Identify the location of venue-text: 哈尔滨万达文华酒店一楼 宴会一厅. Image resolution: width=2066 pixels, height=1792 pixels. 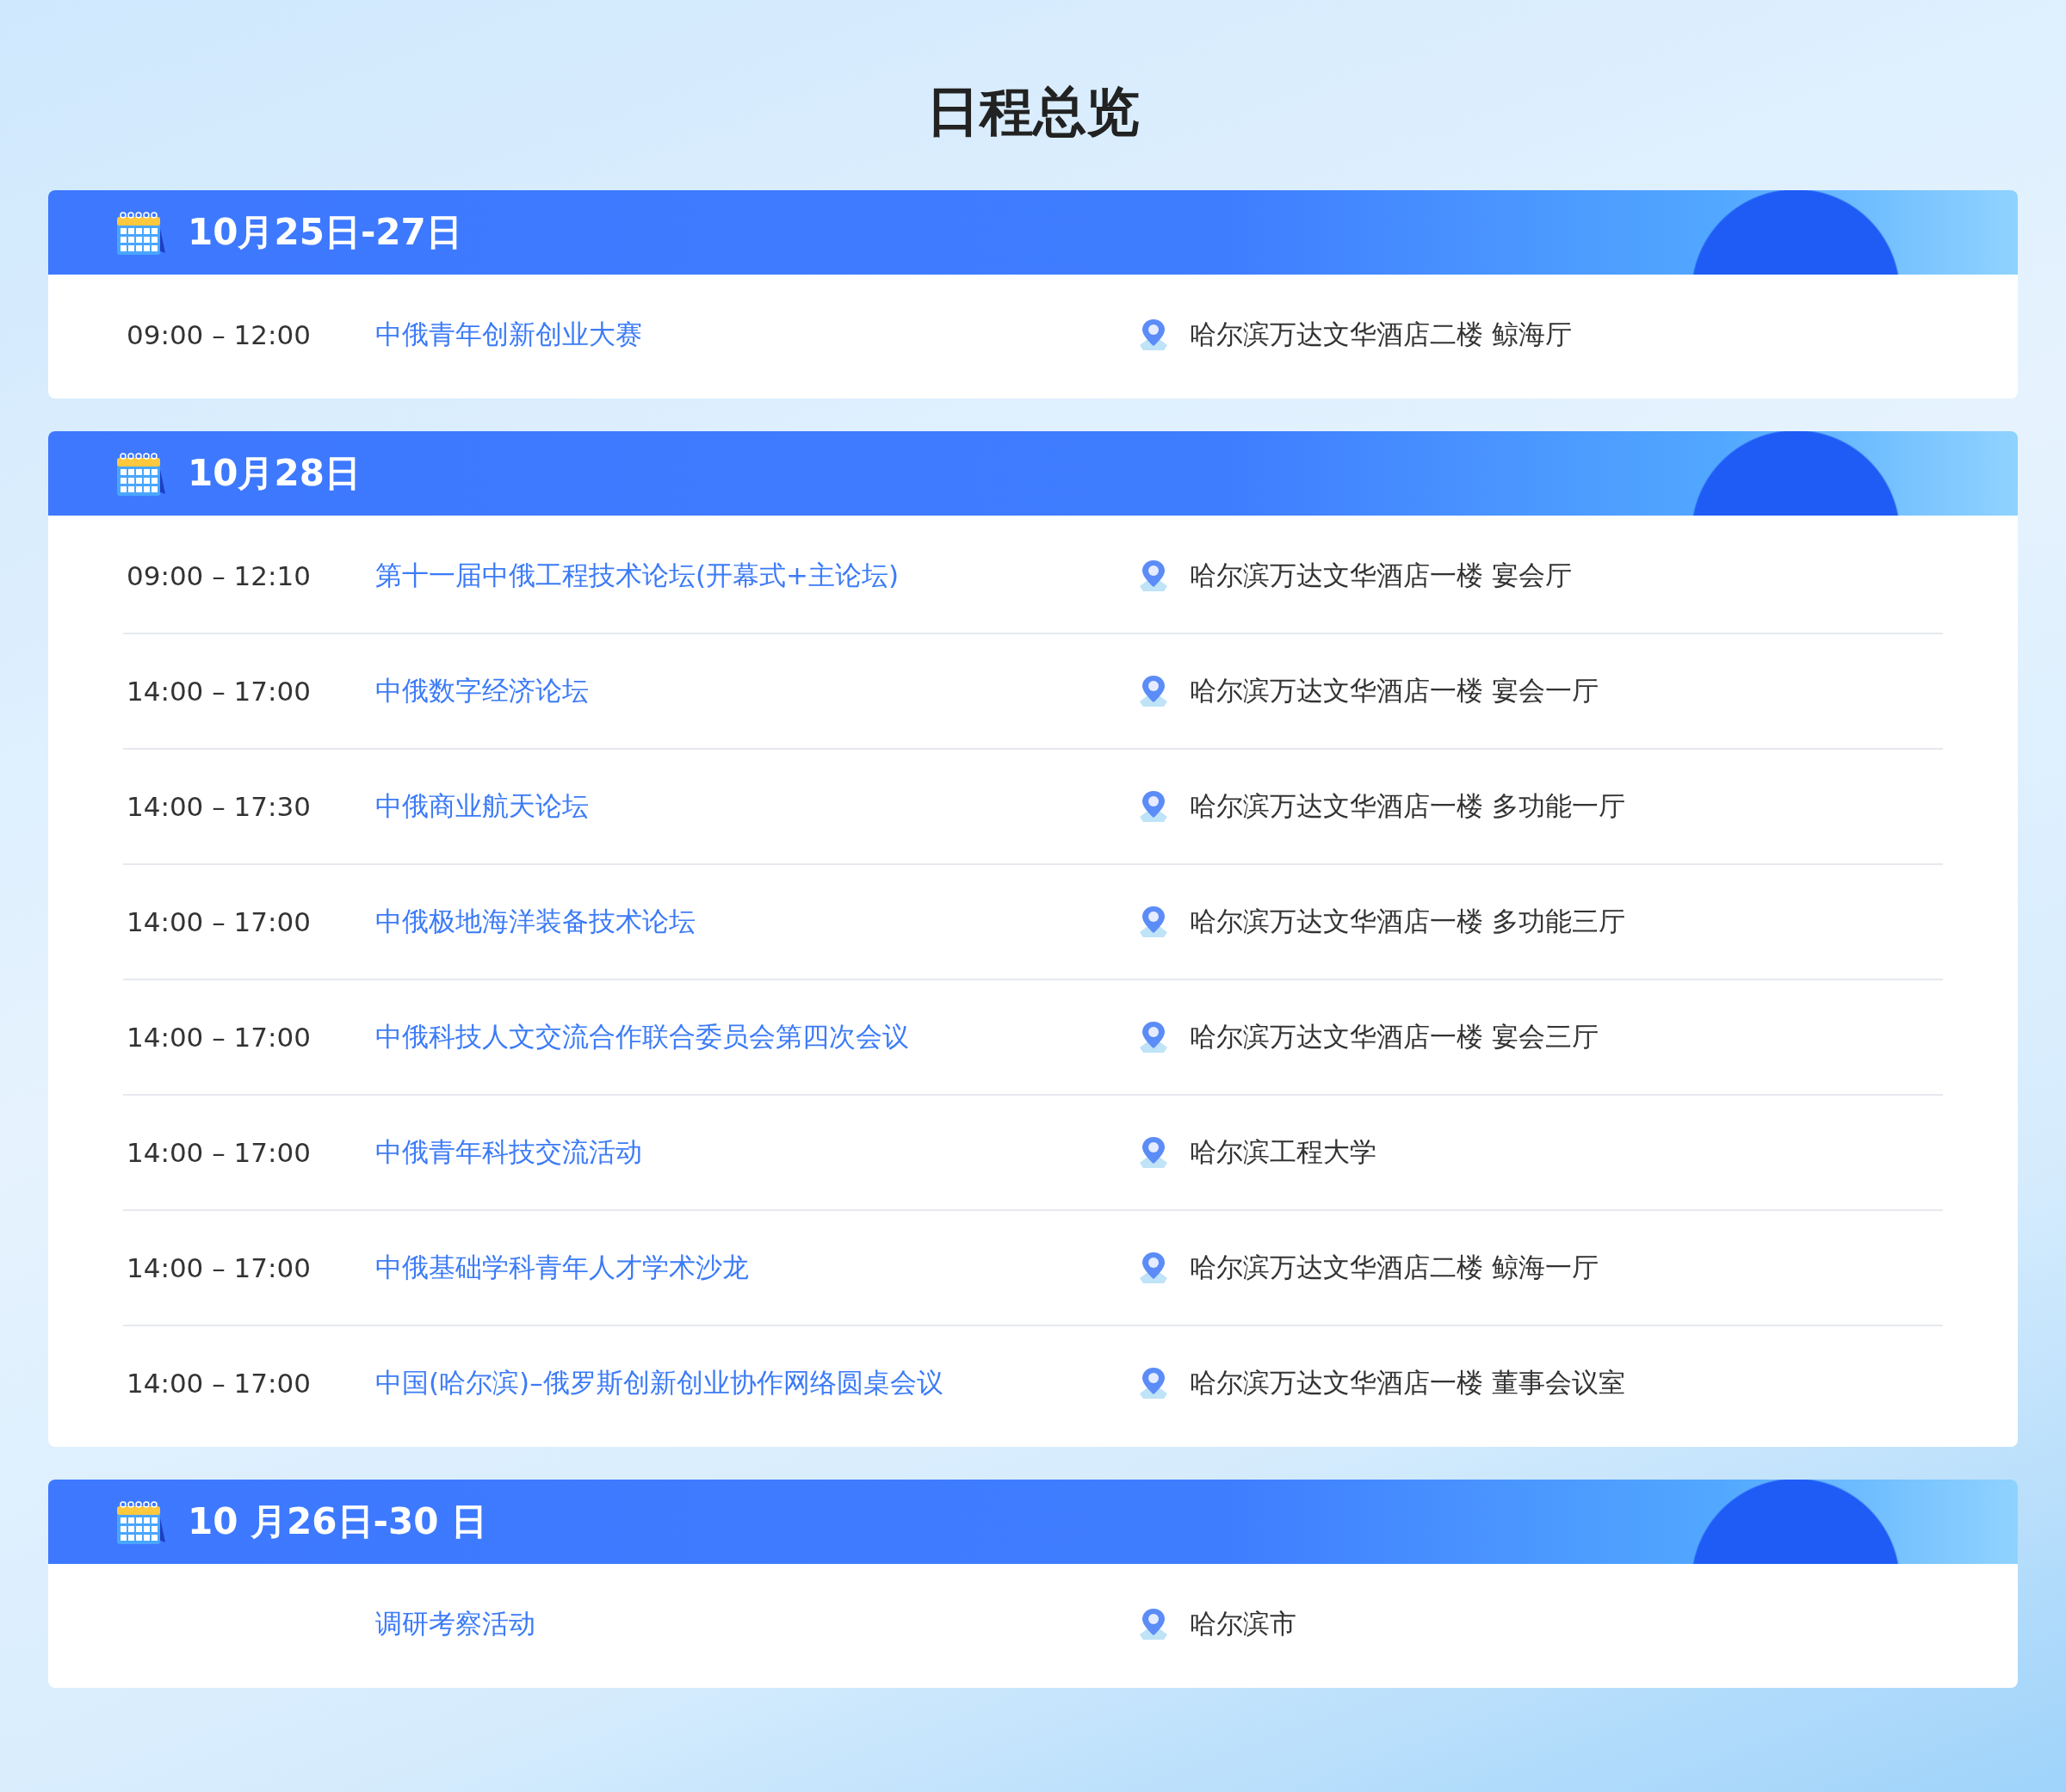
(1394, 690).